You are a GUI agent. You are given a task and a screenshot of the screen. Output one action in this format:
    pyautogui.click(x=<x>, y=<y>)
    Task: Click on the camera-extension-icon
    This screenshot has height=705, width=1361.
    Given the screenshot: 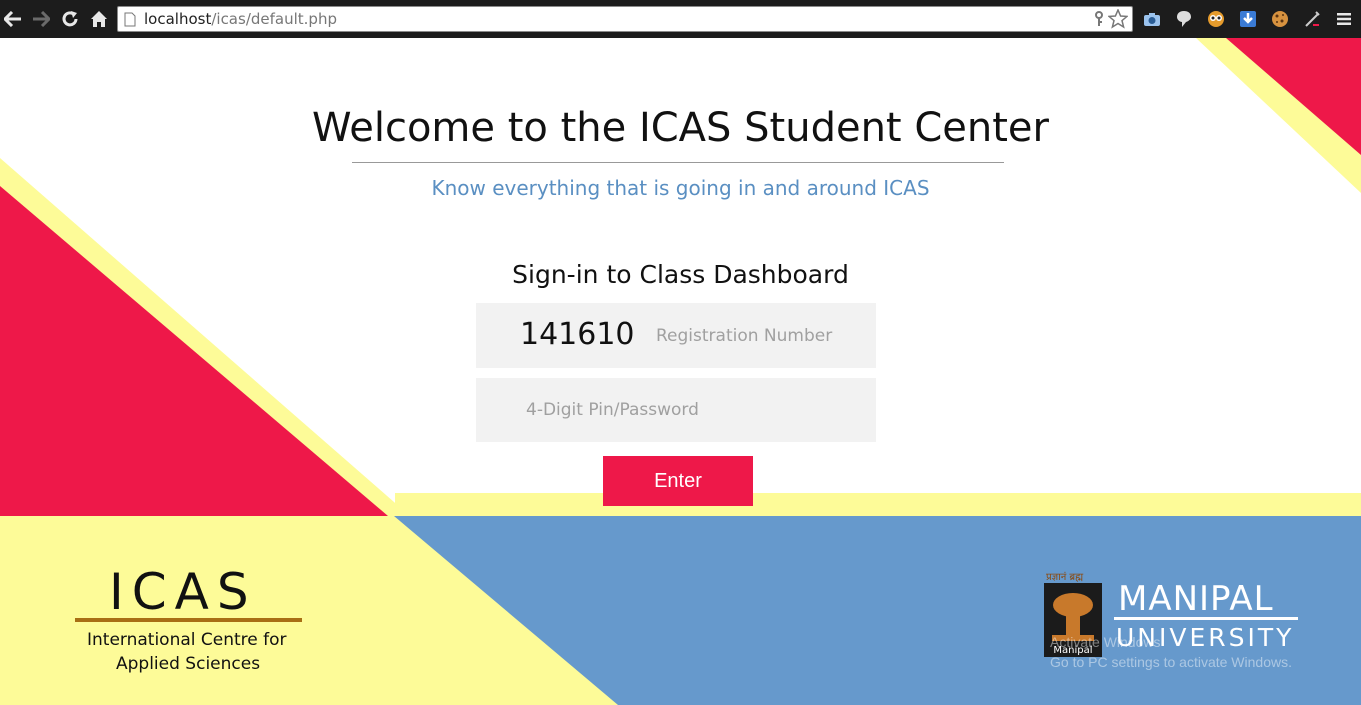 What is the action you would take?
    pyautogui.click(x=1152, y=19)
    